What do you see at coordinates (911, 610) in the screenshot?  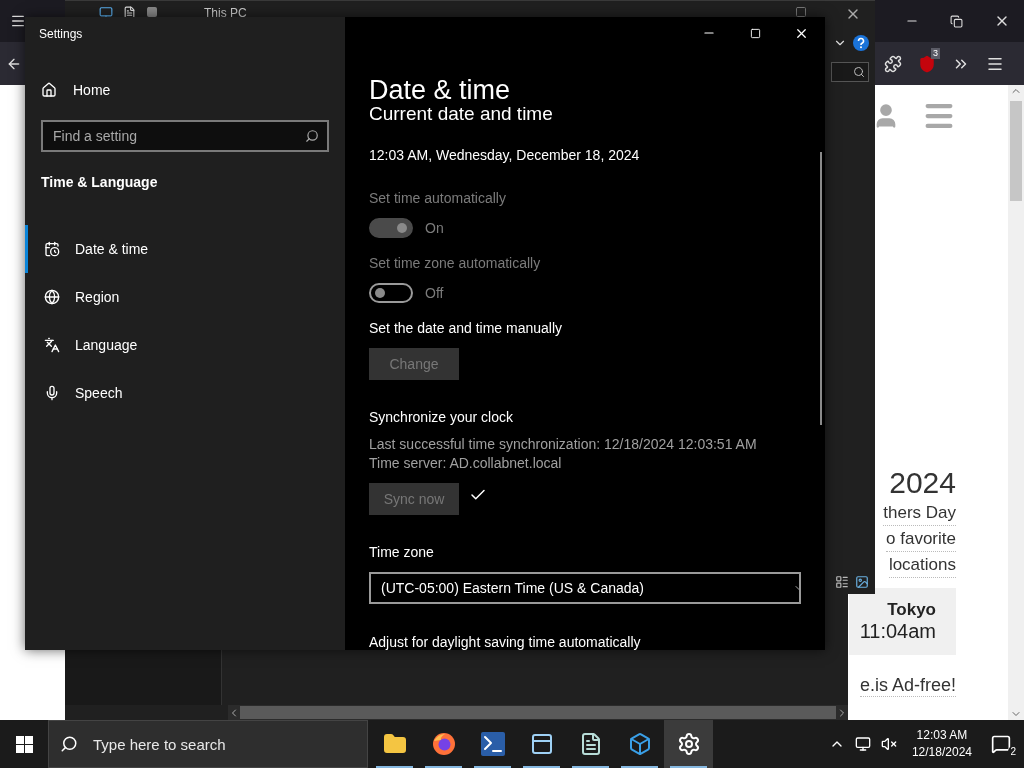 I see `city-name: Tokyo` at bounding box center [911, 610].